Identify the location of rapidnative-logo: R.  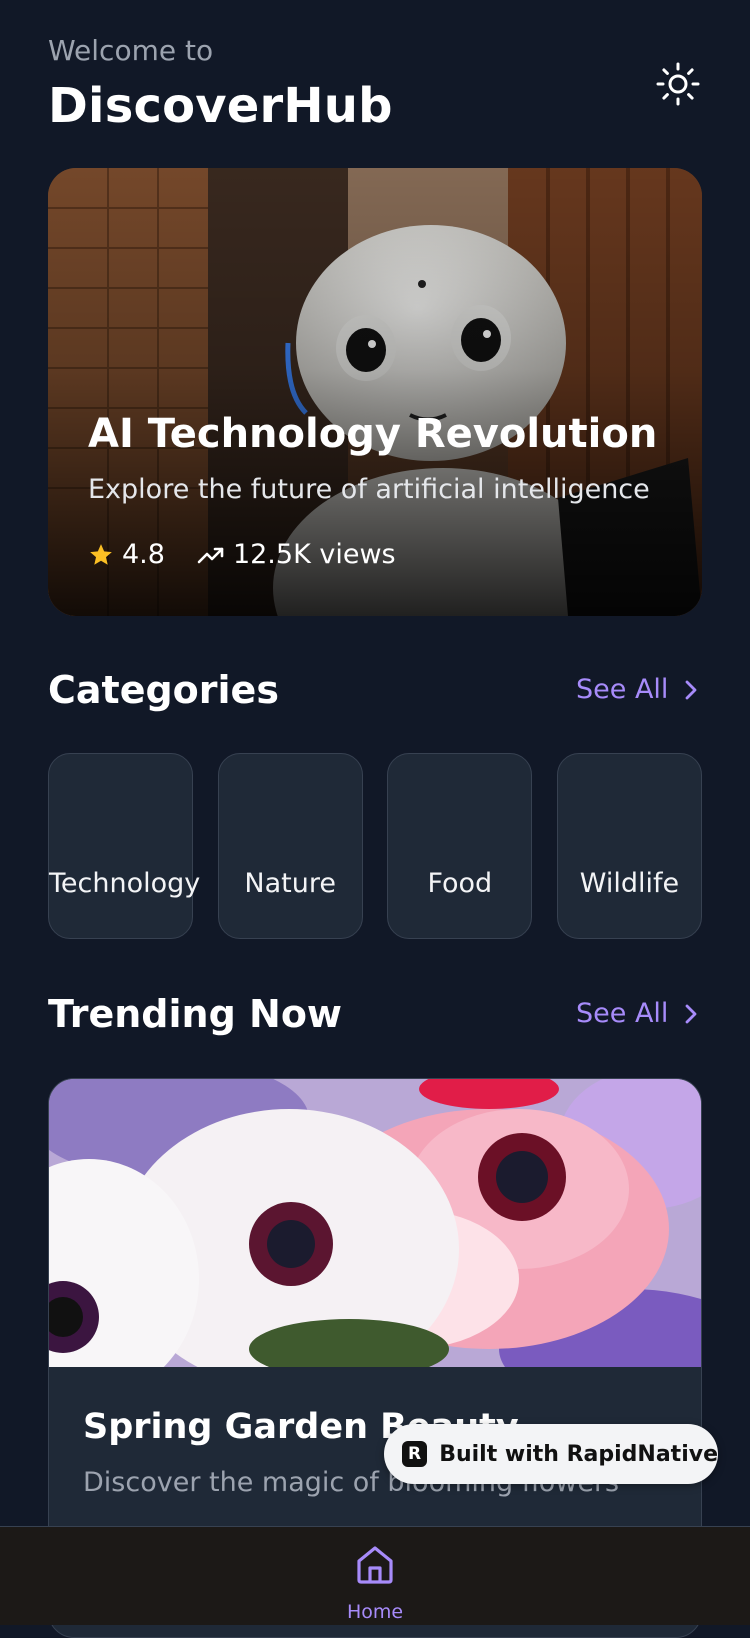
(415, 1454).